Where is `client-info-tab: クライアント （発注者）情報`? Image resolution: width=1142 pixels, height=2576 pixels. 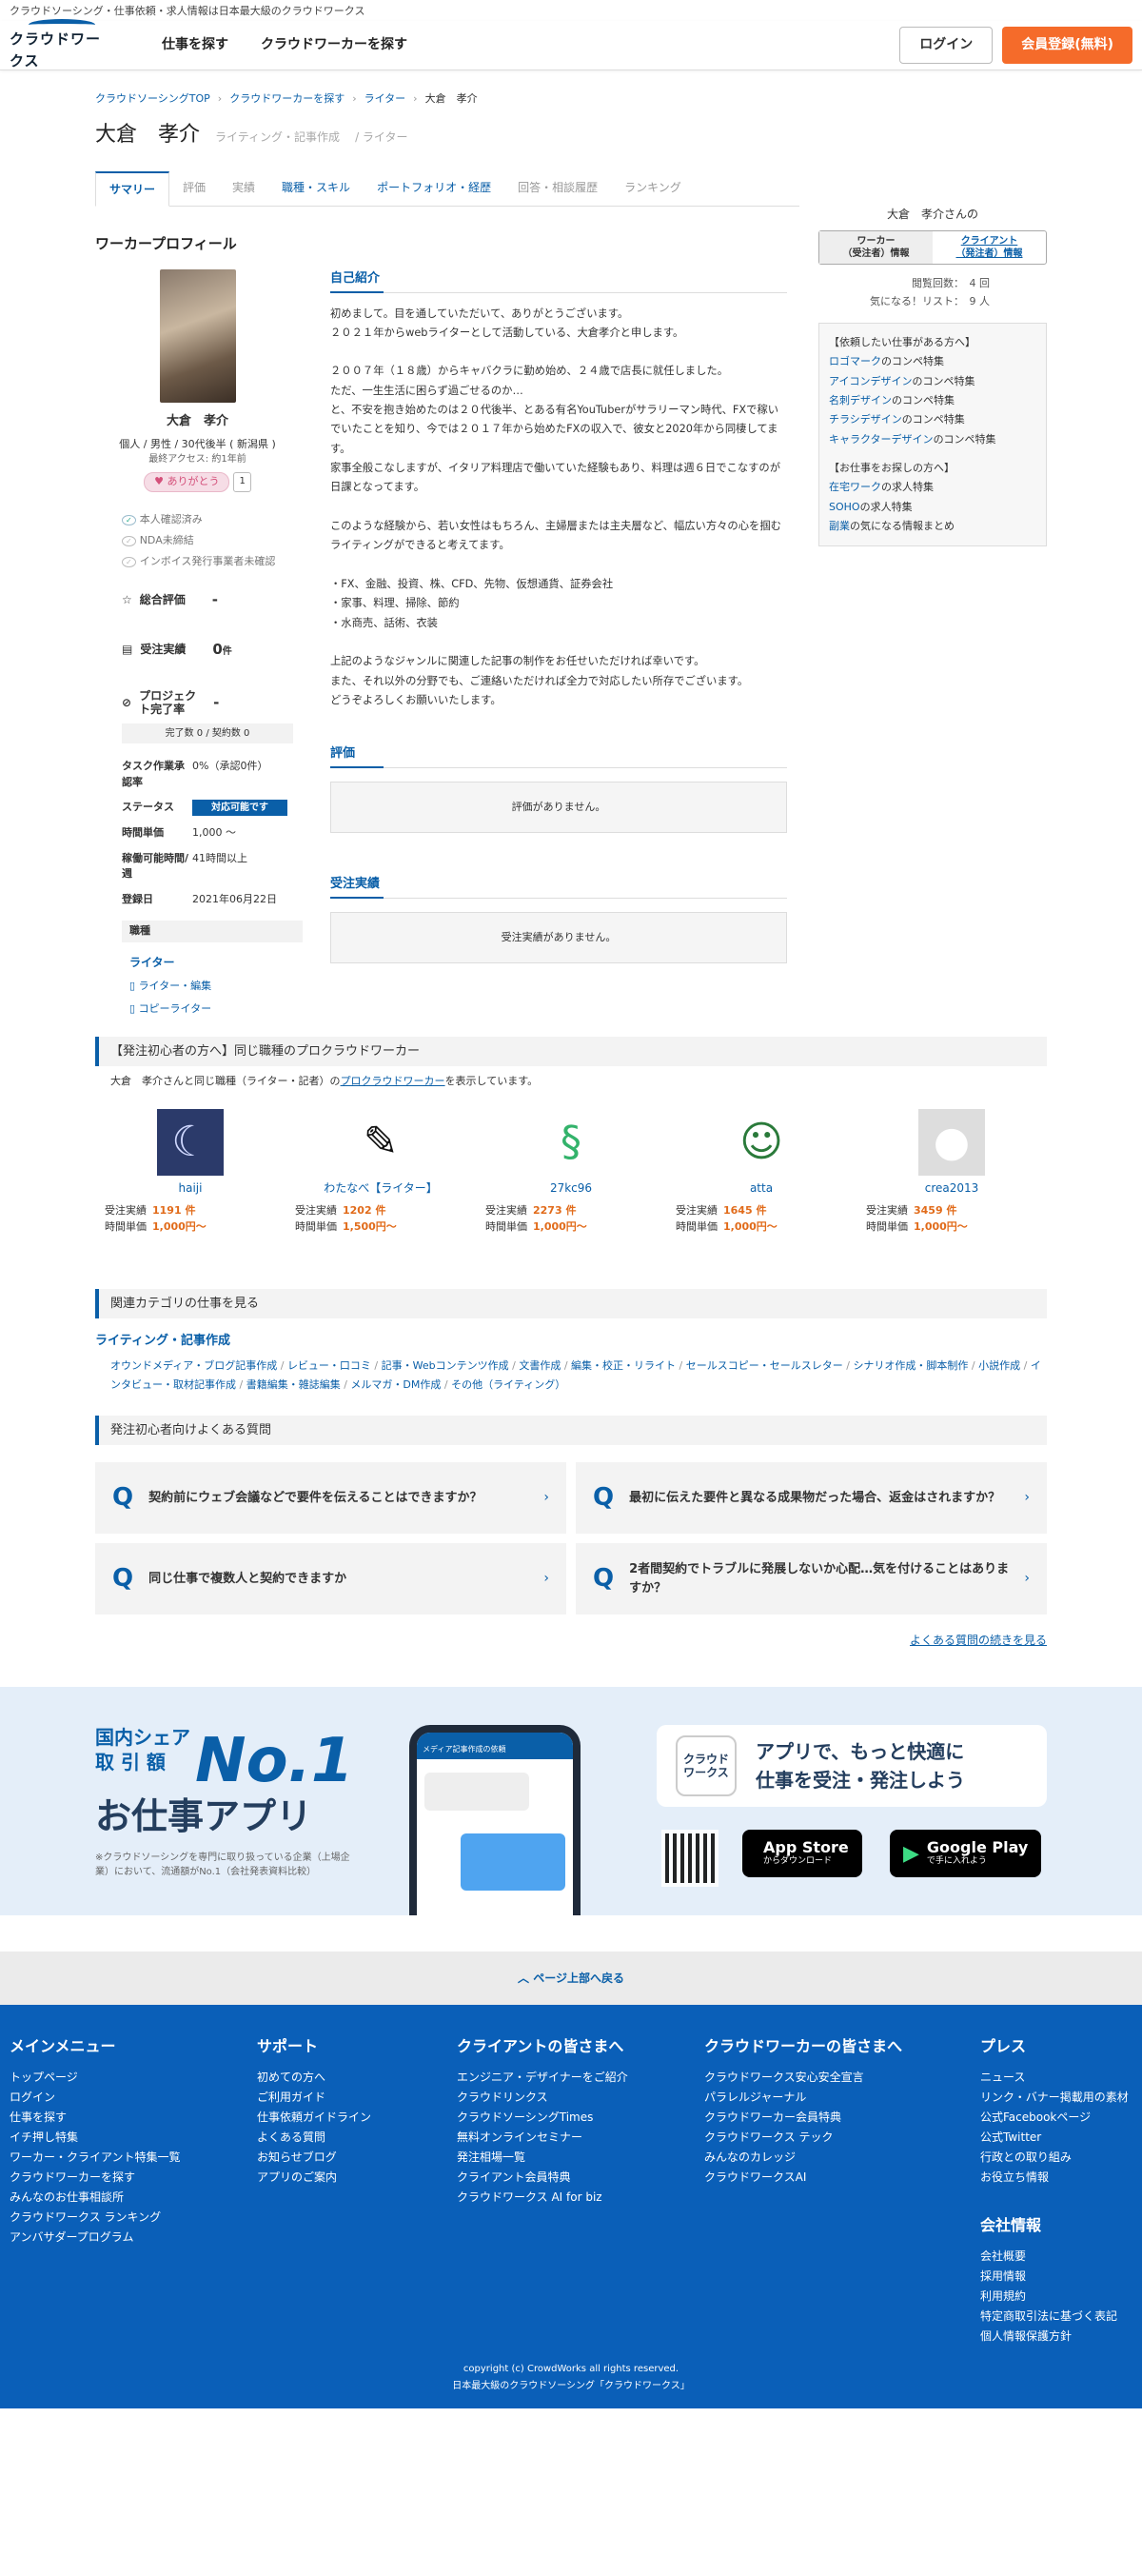 client-info-tab: クライアント （発注者）情報 is located at coordinates (989, 247).